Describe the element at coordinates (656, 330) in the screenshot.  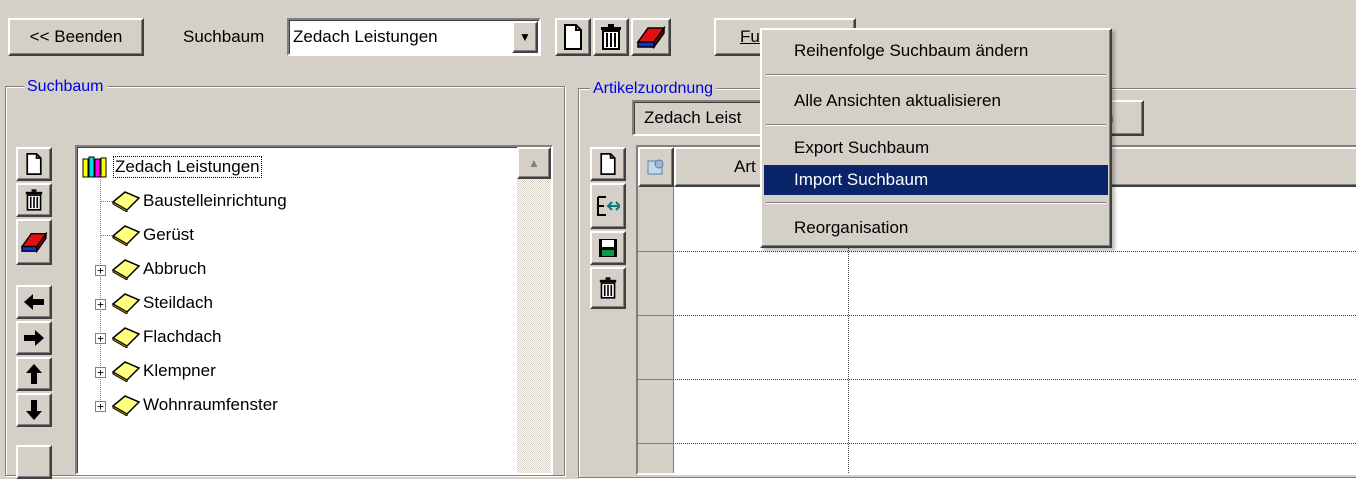
I see `grid-row-selectors` at that location.